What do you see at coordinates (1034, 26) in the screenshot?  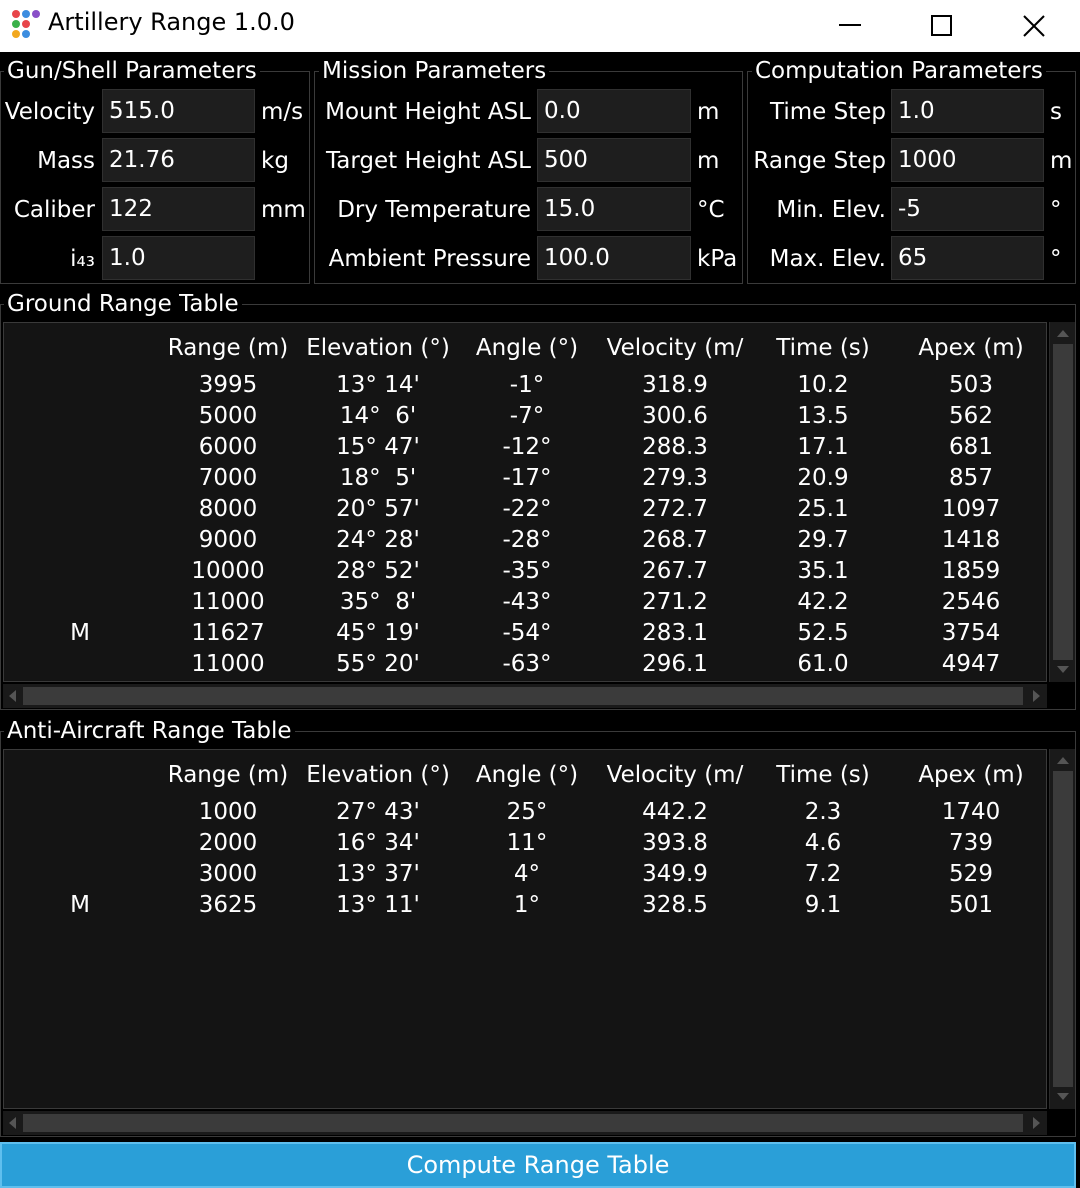 I see `close-button` at bounding box center [1034, 26].